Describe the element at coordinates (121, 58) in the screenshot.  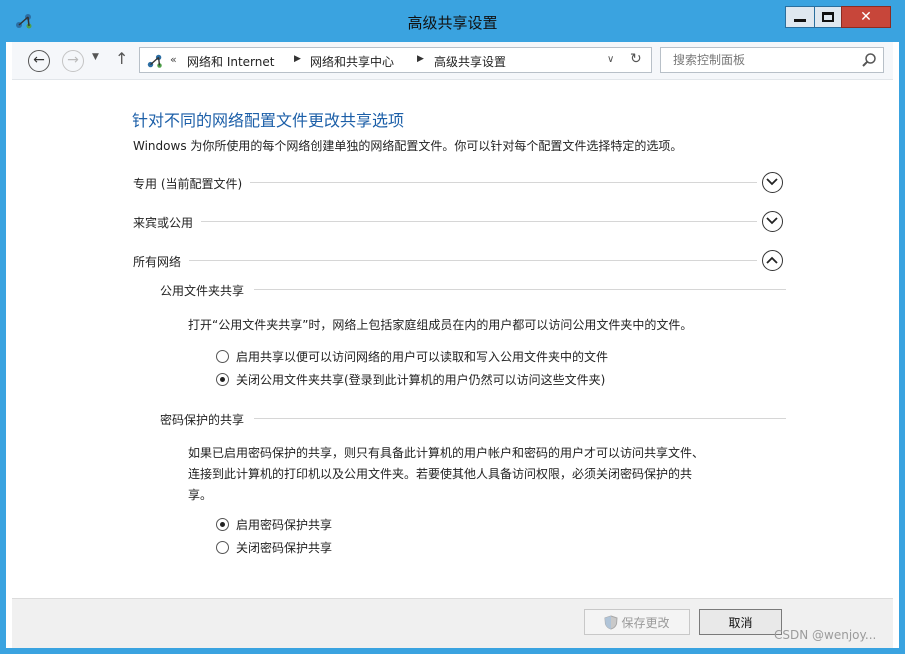
I see `up-button: ↑` at that location.